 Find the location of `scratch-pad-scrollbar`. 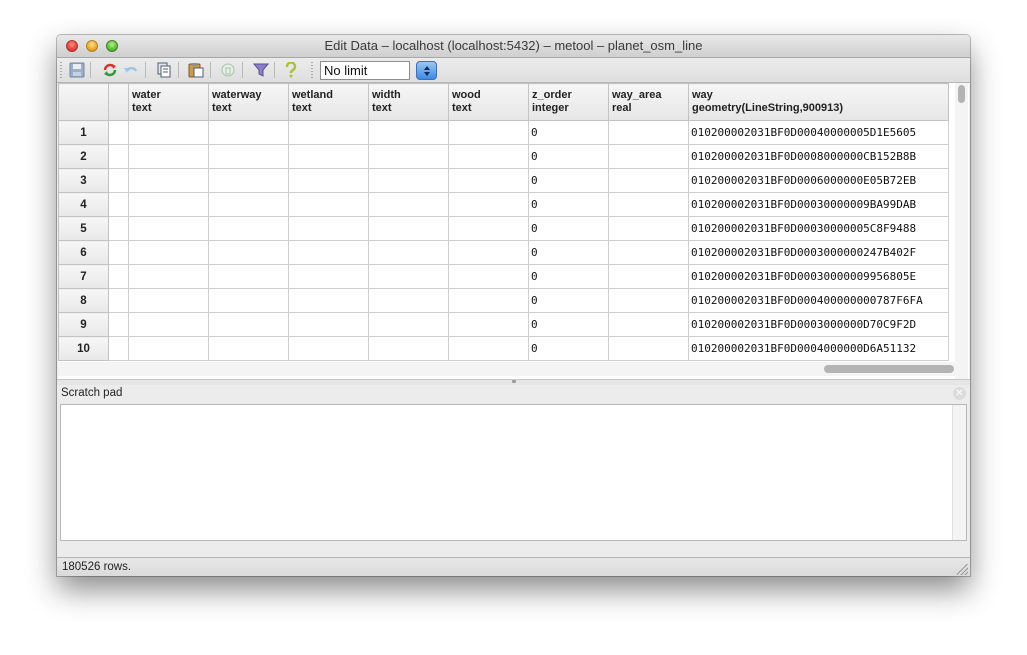

scratch-pad-scrollbar is located at coordinates (959, 472).